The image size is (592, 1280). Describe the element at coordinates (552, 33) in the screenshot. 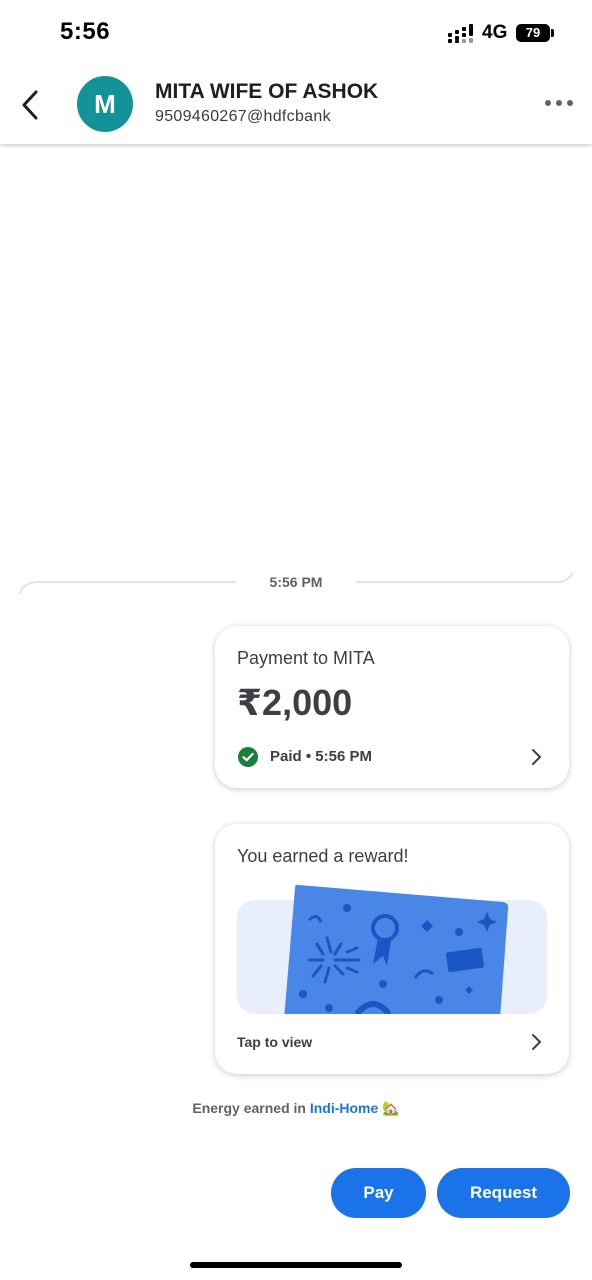

I see `battery-tip` at that location.